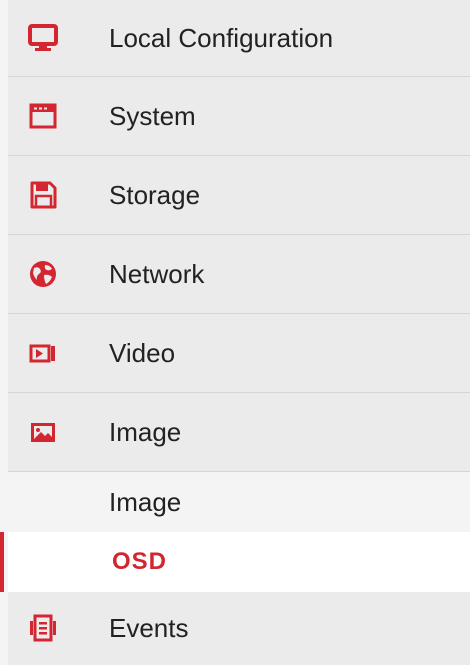 This screenshot has width=470, height=665. I want to click on system-window-icon, so click(43, 116).